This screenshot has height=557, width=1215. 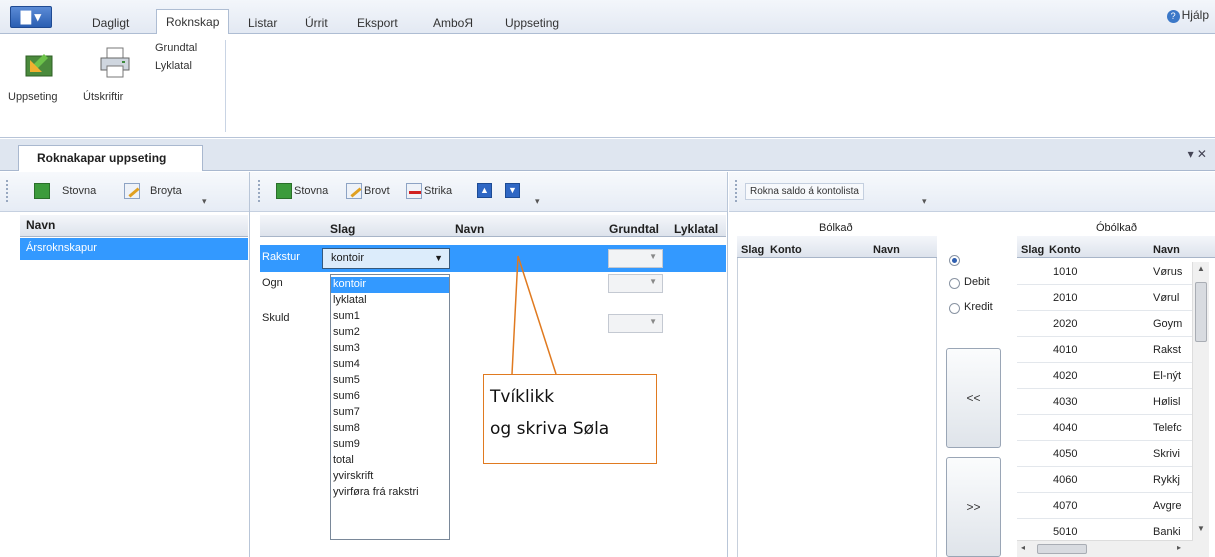 I want to click on tab-eksport: Eksport, so click(x=377, y=23).